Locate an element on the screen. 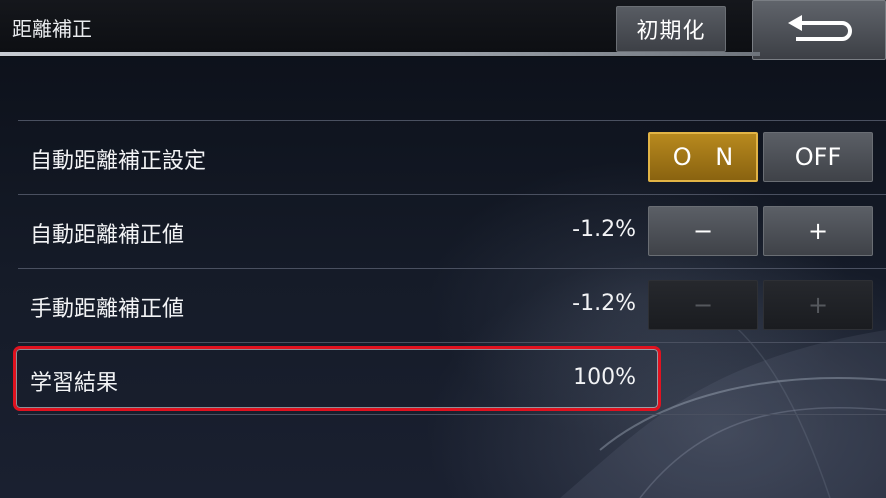 This screenshot has height=498, width=886. back-arrow-icon is located at coordinates (820, 28).